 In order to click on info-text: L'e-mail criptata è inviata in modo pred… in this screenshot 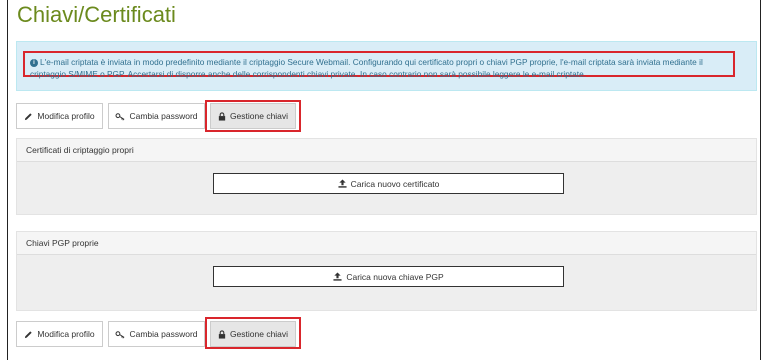, I will do `click(366, 68)`.